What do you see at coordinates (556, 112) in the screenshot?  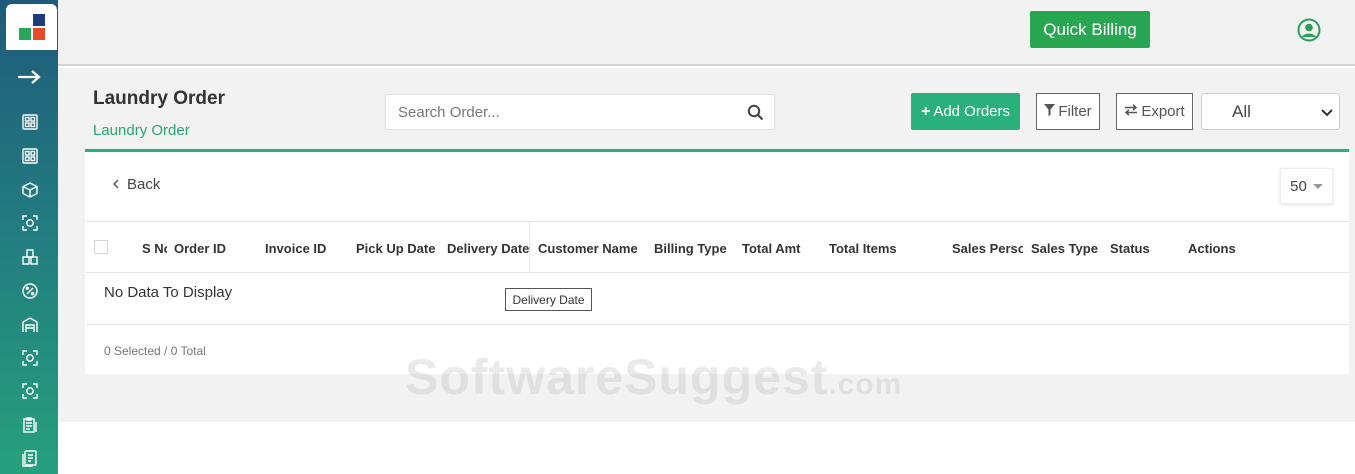 I see `search-input` at bounding box center [556, 112].